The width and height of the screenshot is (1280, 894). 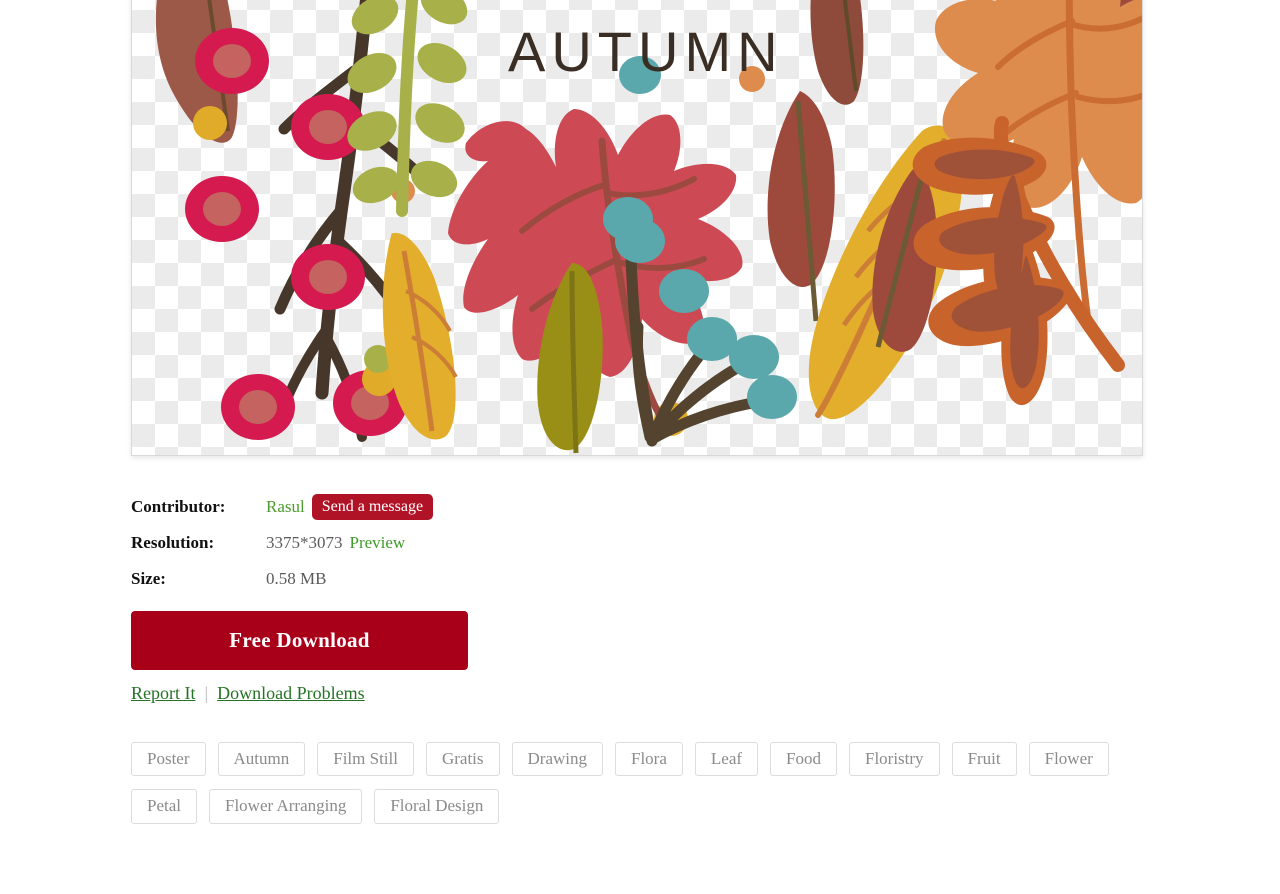 I want to click on resolution-label: Resolution:, so click(x=173, y=542).